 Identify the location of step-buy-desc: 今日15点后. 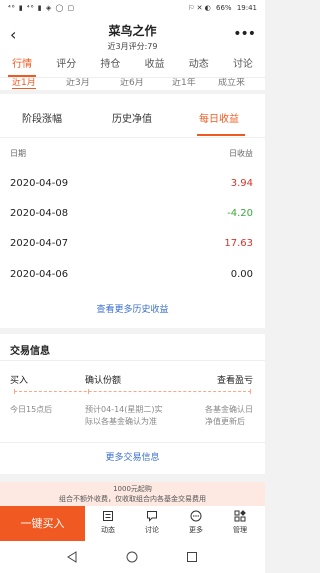
(31, 410).